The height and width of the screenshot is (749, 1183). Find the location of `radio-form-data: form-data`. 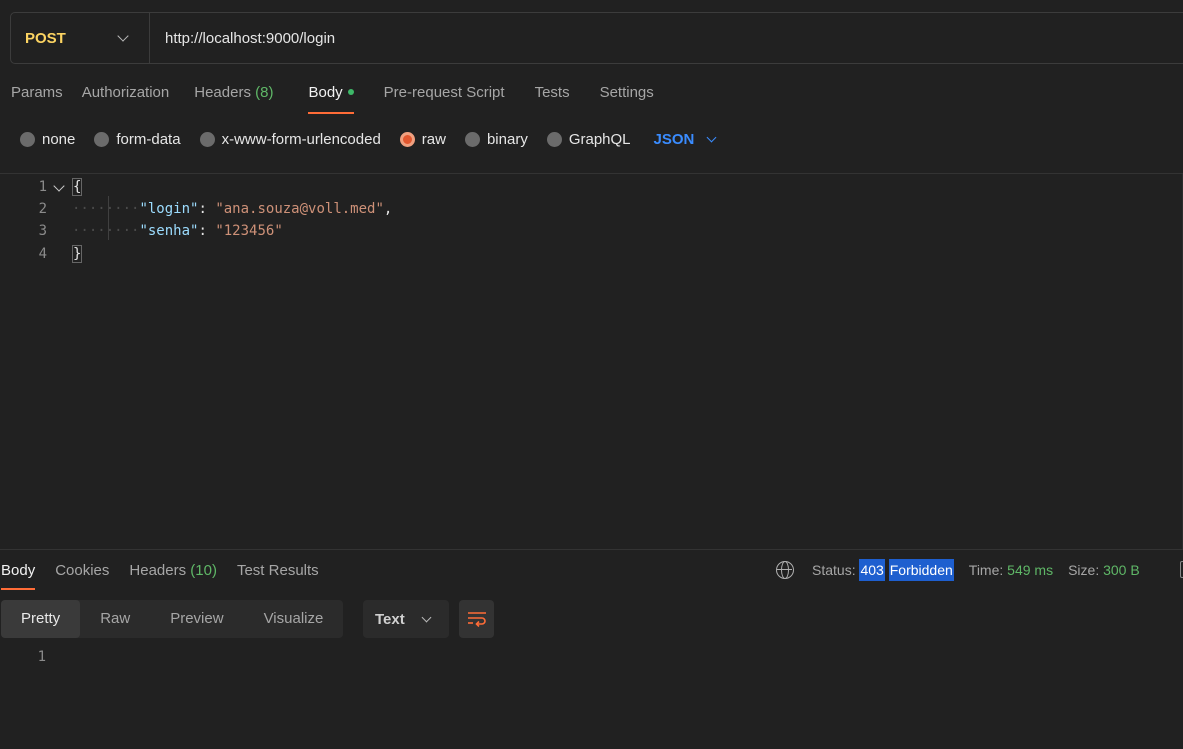

radio-form-data: form-data is located at coordinates (137, 139).